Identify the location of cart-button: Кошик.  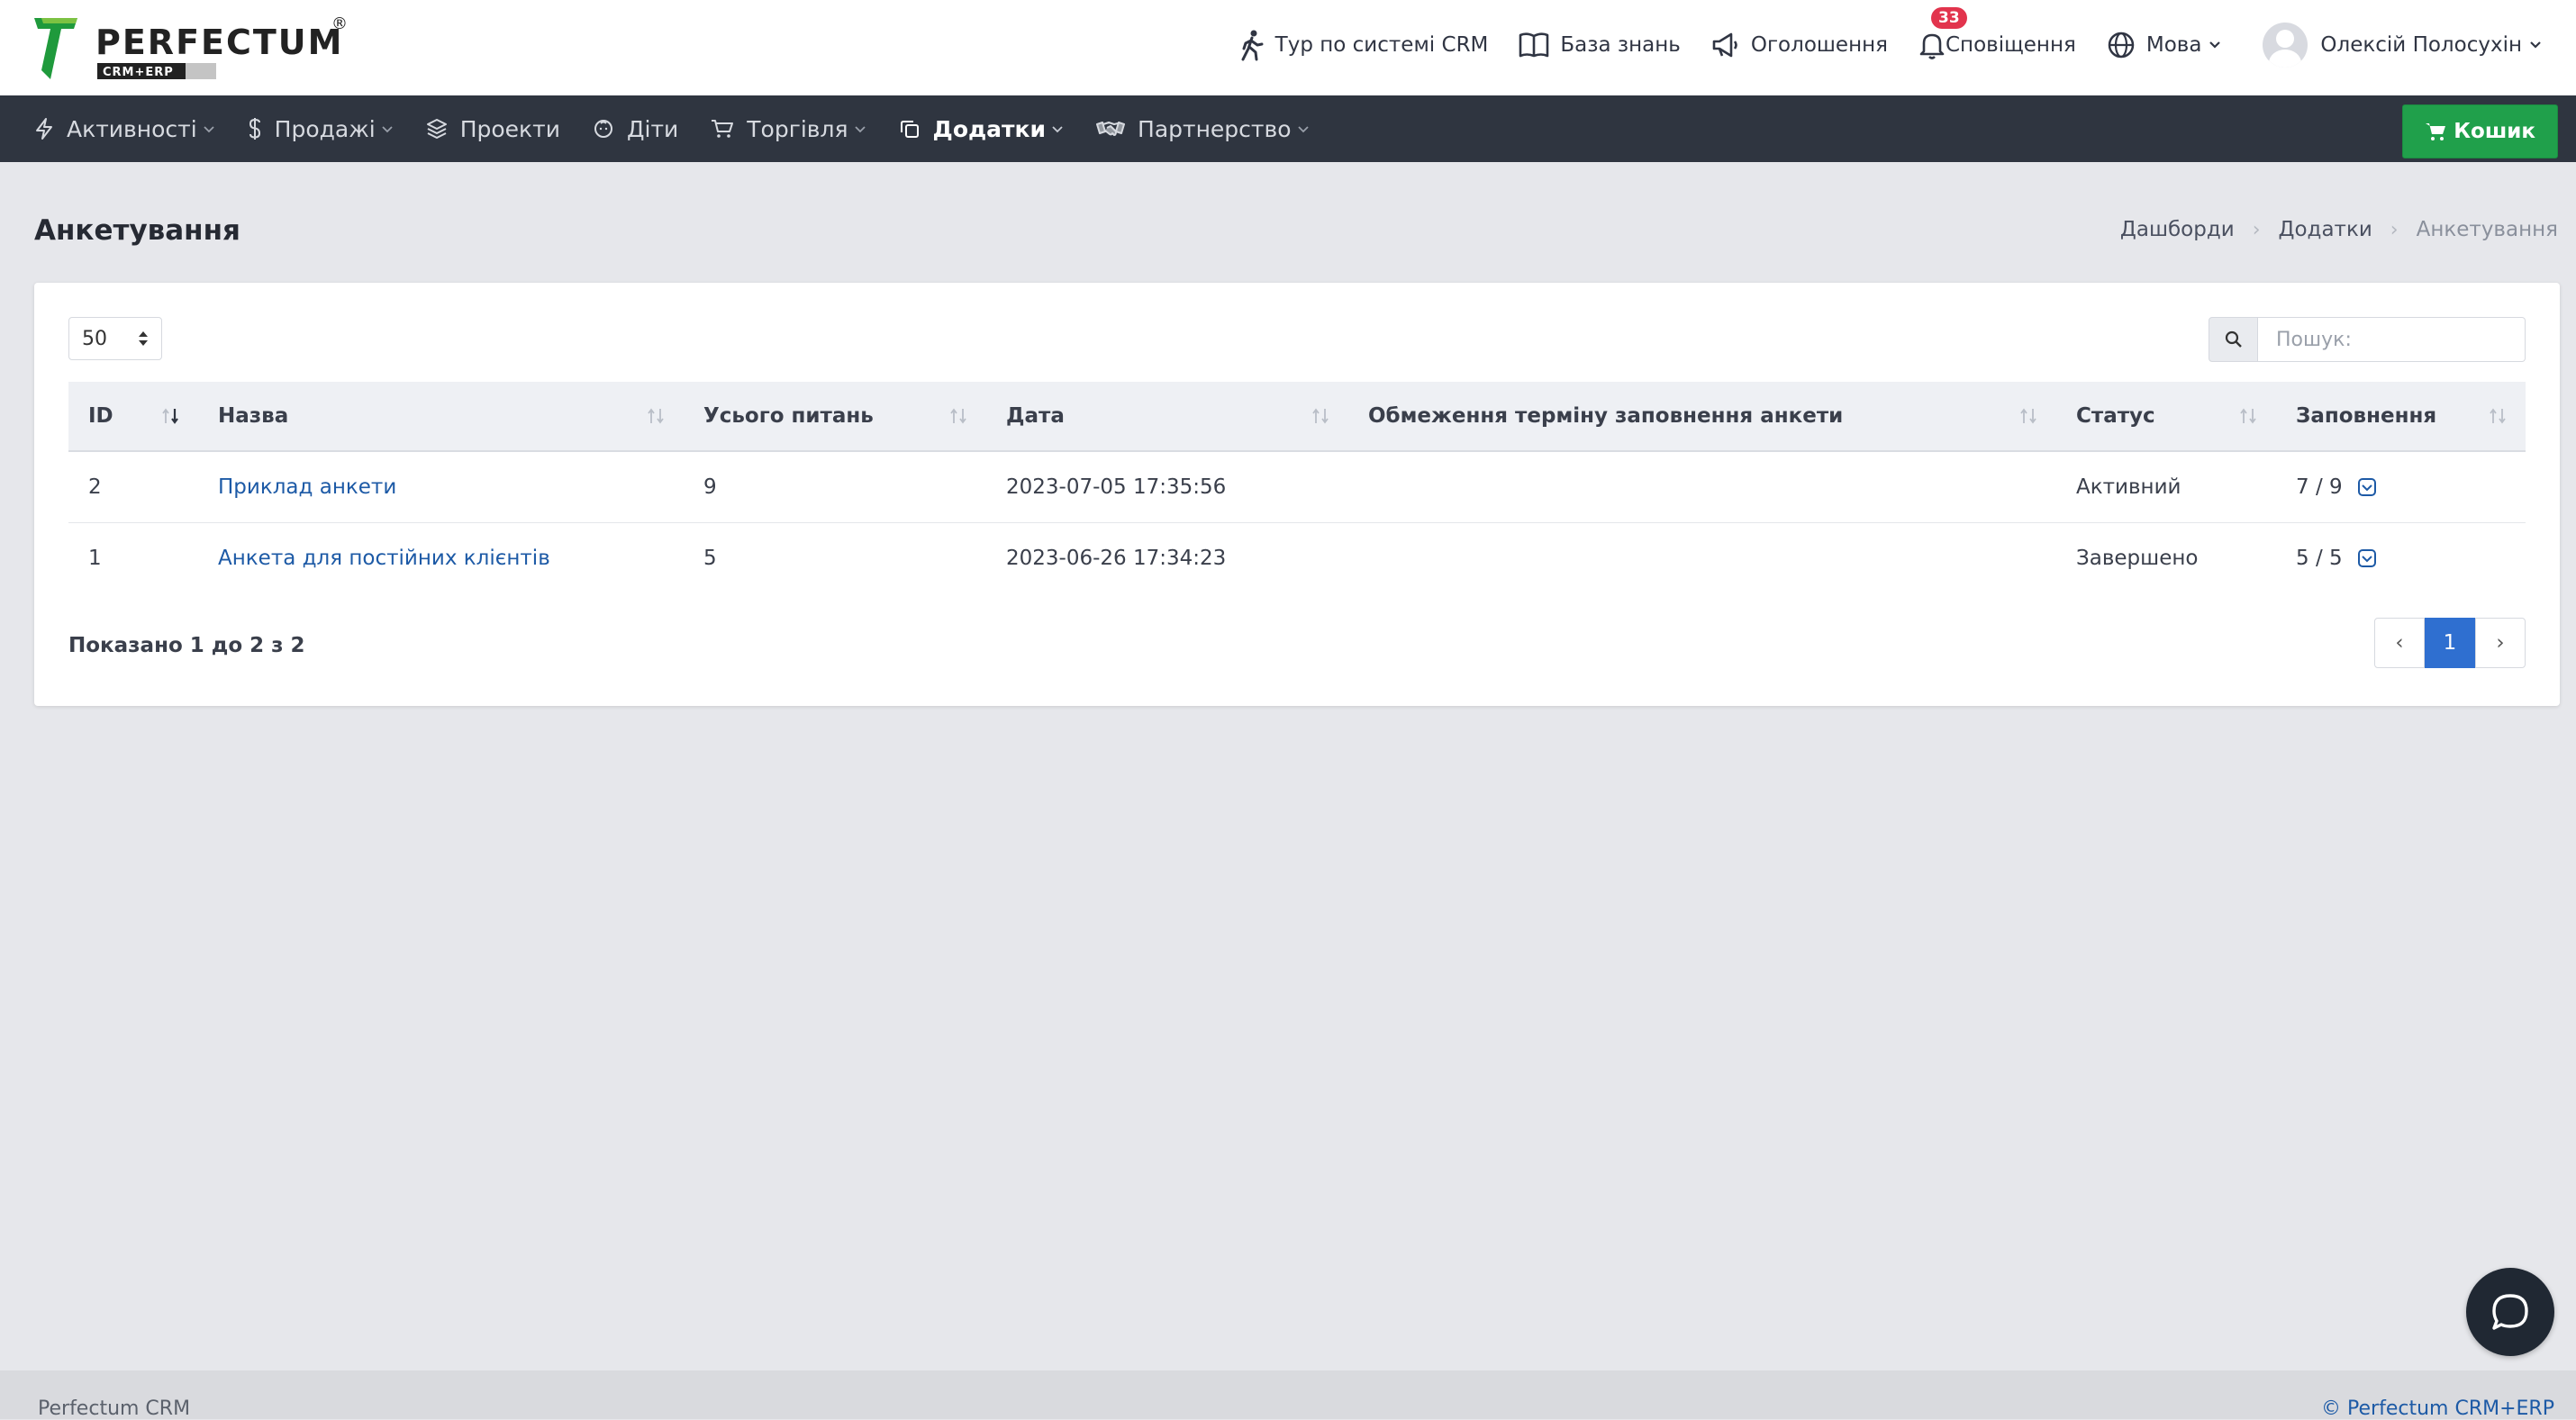
(2480, 131).